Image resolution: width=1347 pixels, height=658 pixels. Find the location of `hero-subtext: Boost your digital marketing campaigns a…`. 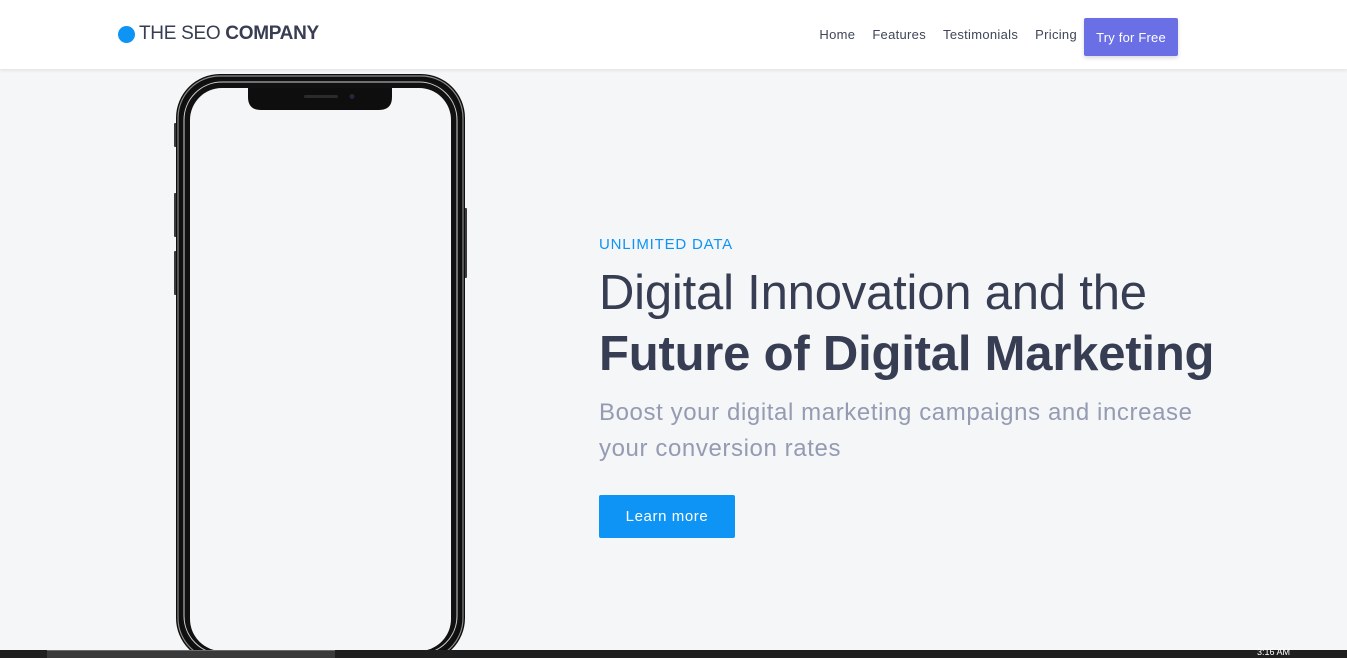

hero-subtext: Boost your digital marketing campaigns a… is located at coordinates (896, 430).